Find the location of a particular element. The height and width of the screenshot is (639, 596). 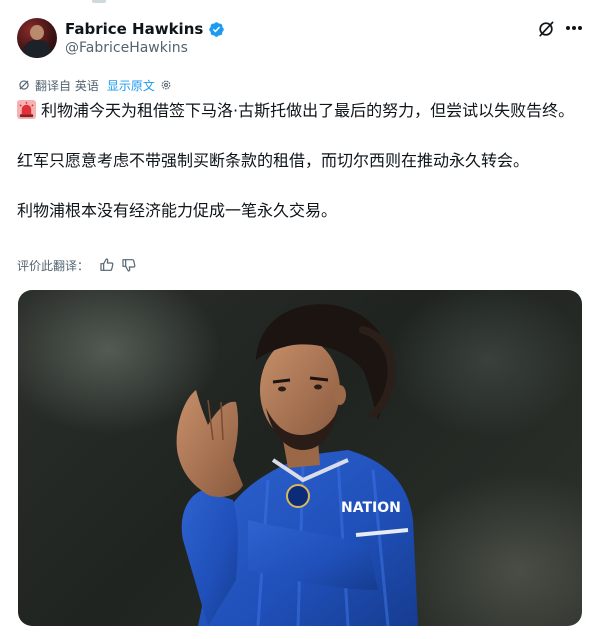

tweet-paragraph-3: 利物浦根本没有经济能力促成一笔永久交易。 is located at coordinates (177, 210).